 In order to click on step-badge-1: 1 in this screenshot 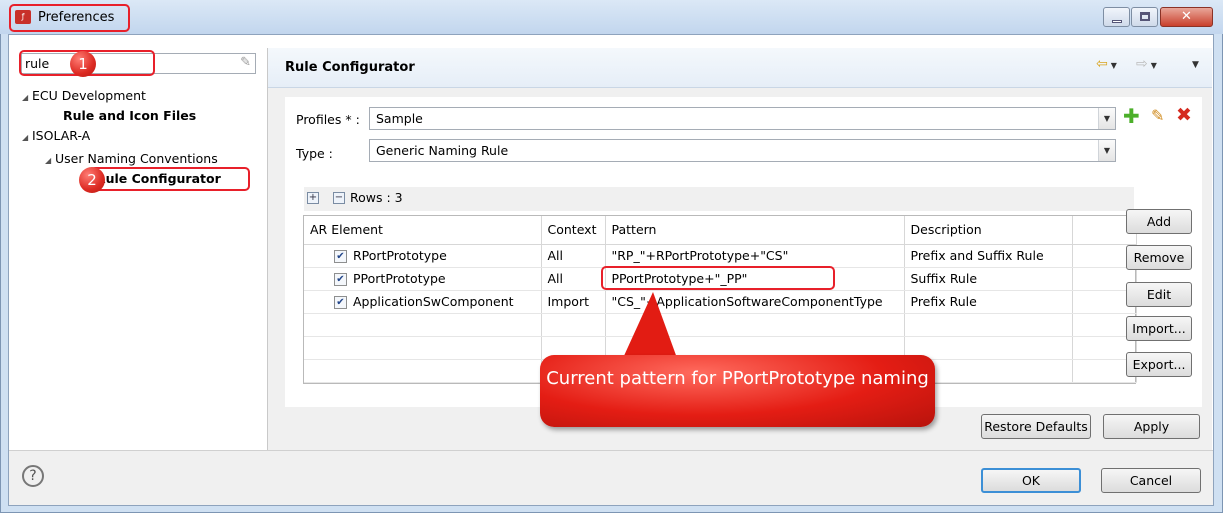, I will do `click(83, 64)`.